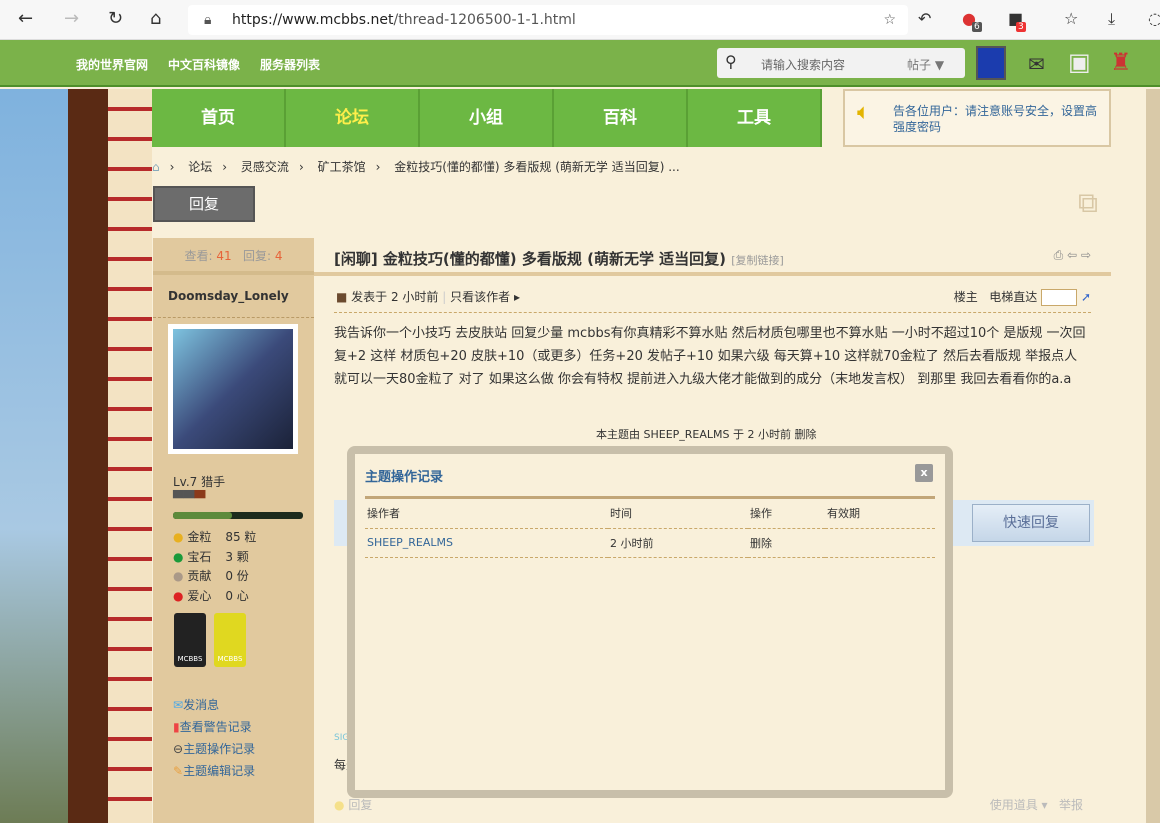  Describe the element at coordinates (204, 204) in the screenshot. I see `reply-button: 回复` at that location.